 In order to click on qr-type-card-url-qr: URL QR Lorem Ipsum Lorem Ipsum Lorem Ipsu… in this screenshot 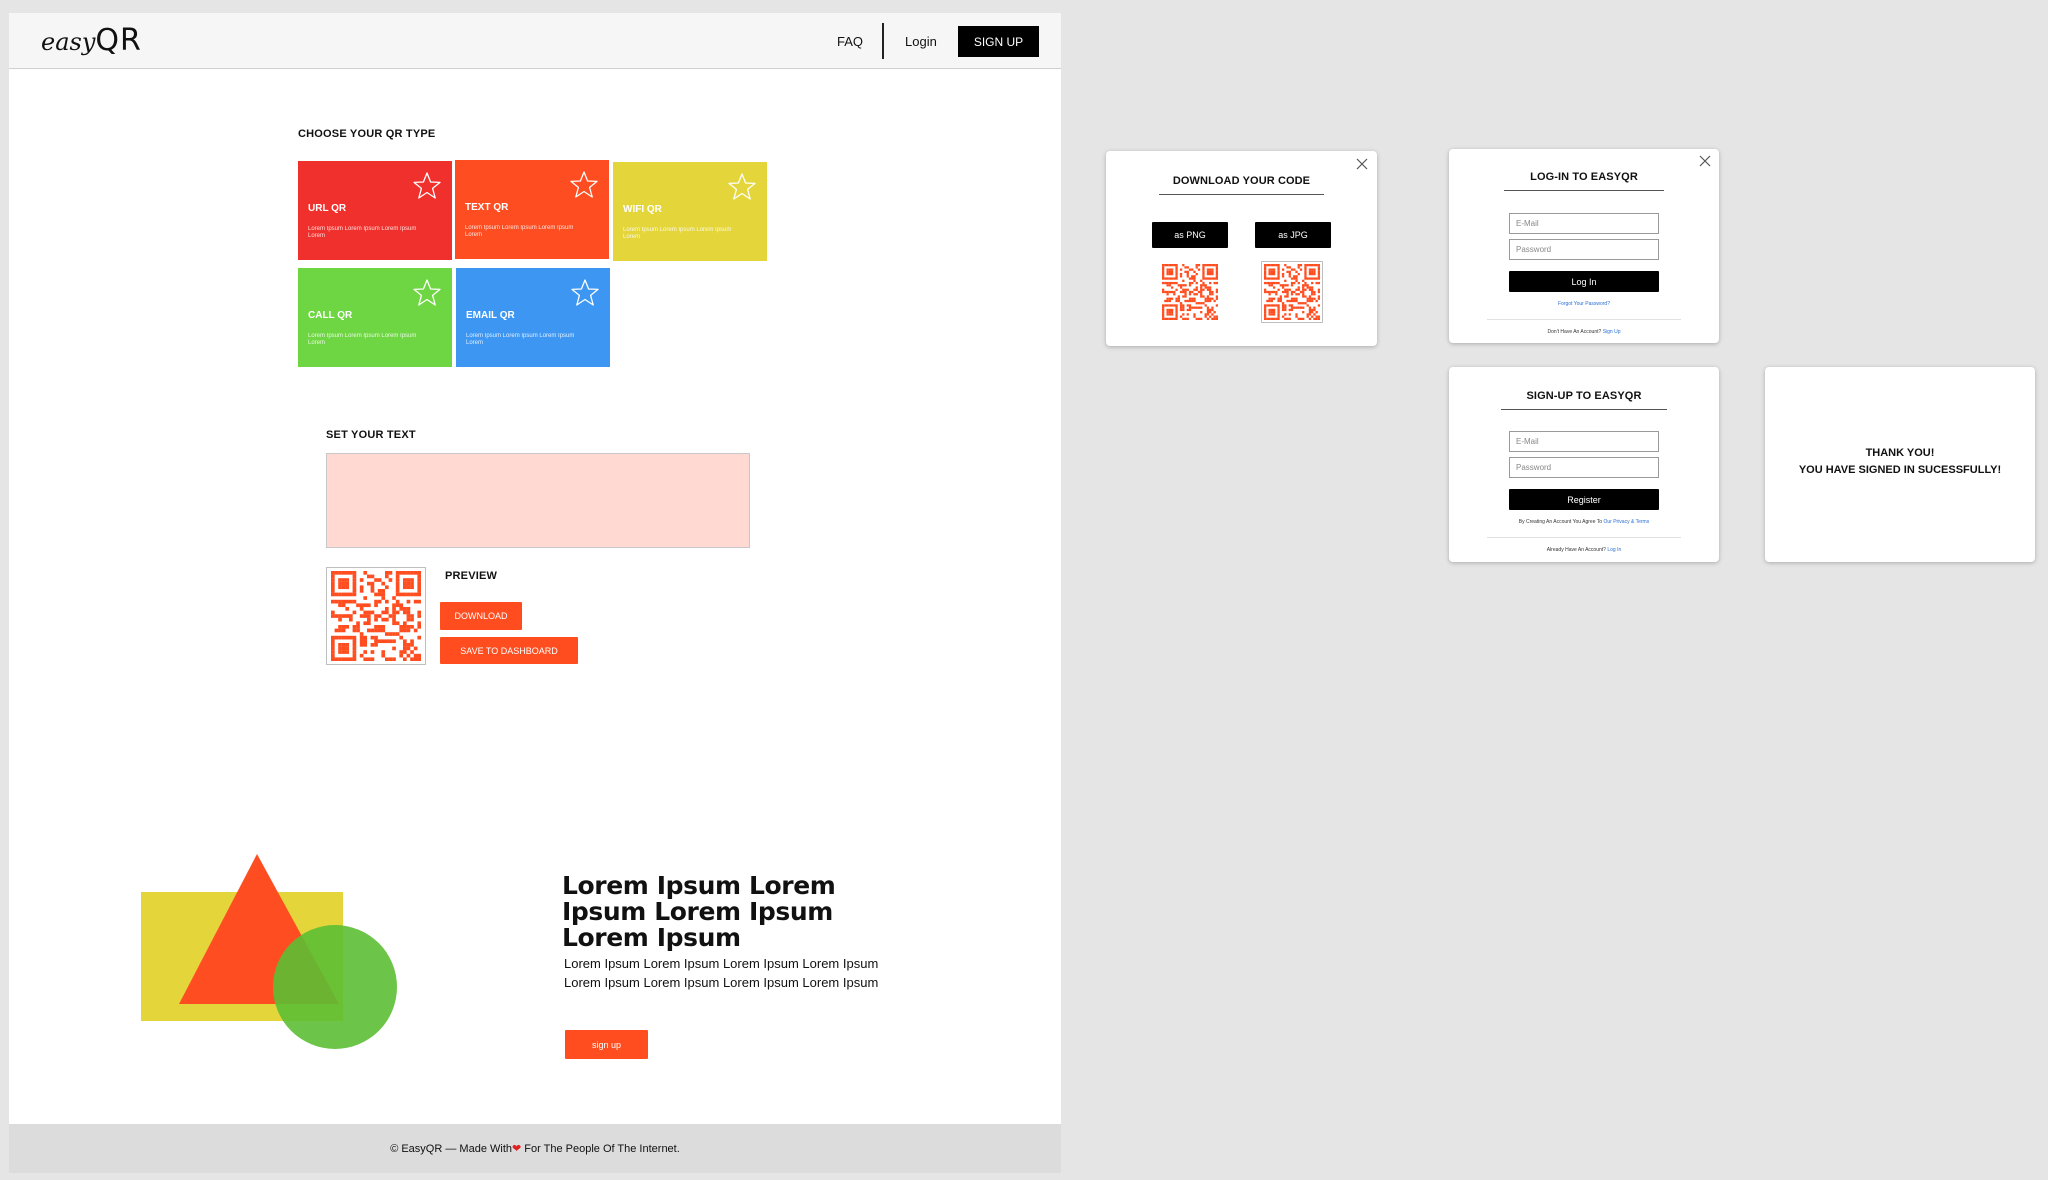, I will do `click(375, 210)`.